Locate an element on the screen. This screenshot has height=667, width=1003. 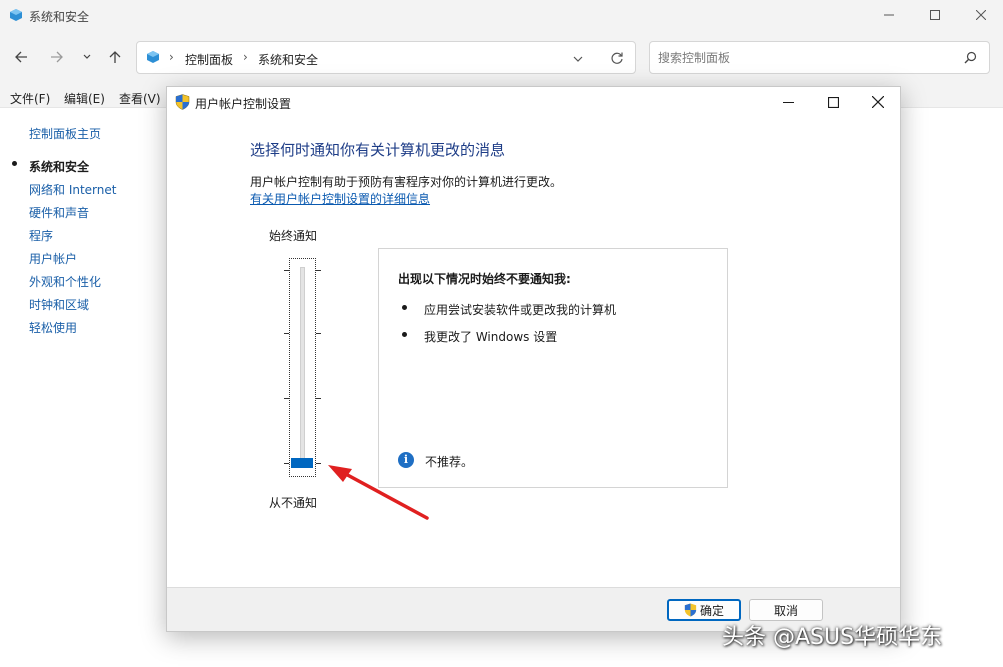
refresh-button is located at coordinates (617, 59).